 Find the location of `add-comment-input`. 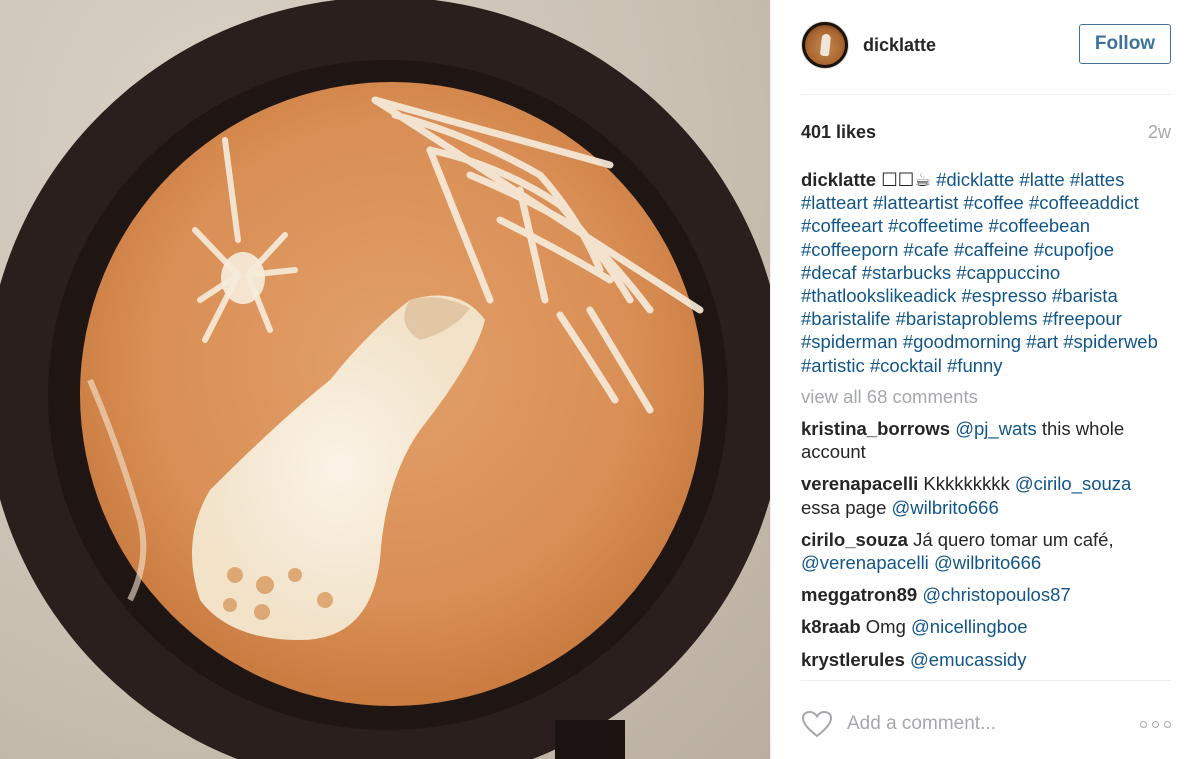

add-comment-input is located at coordinates (982, 724).